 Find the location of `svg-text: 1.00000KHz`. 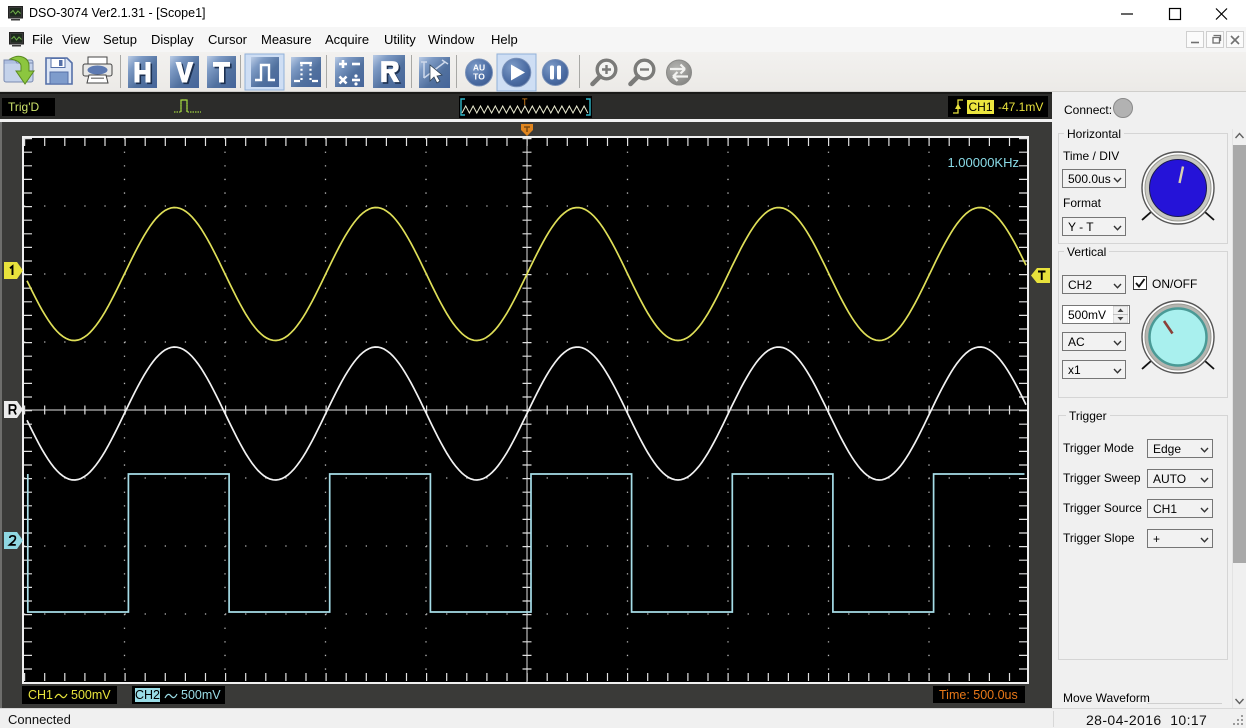

svg-text: 1.00000KHz is located at coordinates (983, 162).